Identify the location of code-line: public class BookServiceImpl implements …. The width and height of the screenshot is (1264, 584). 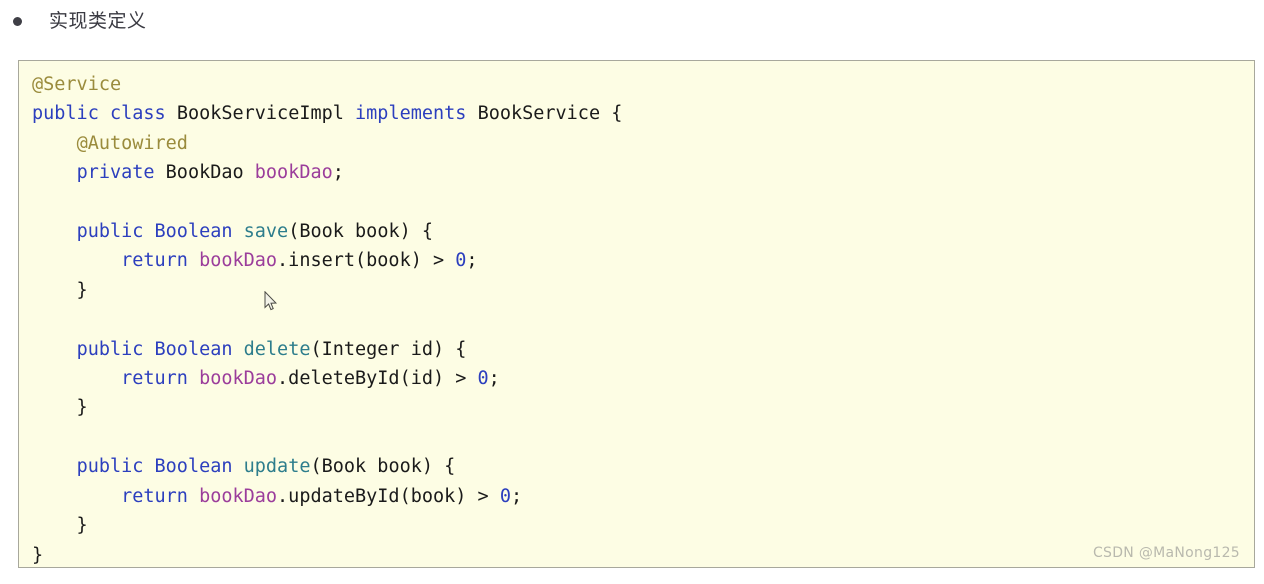
(327, 113).